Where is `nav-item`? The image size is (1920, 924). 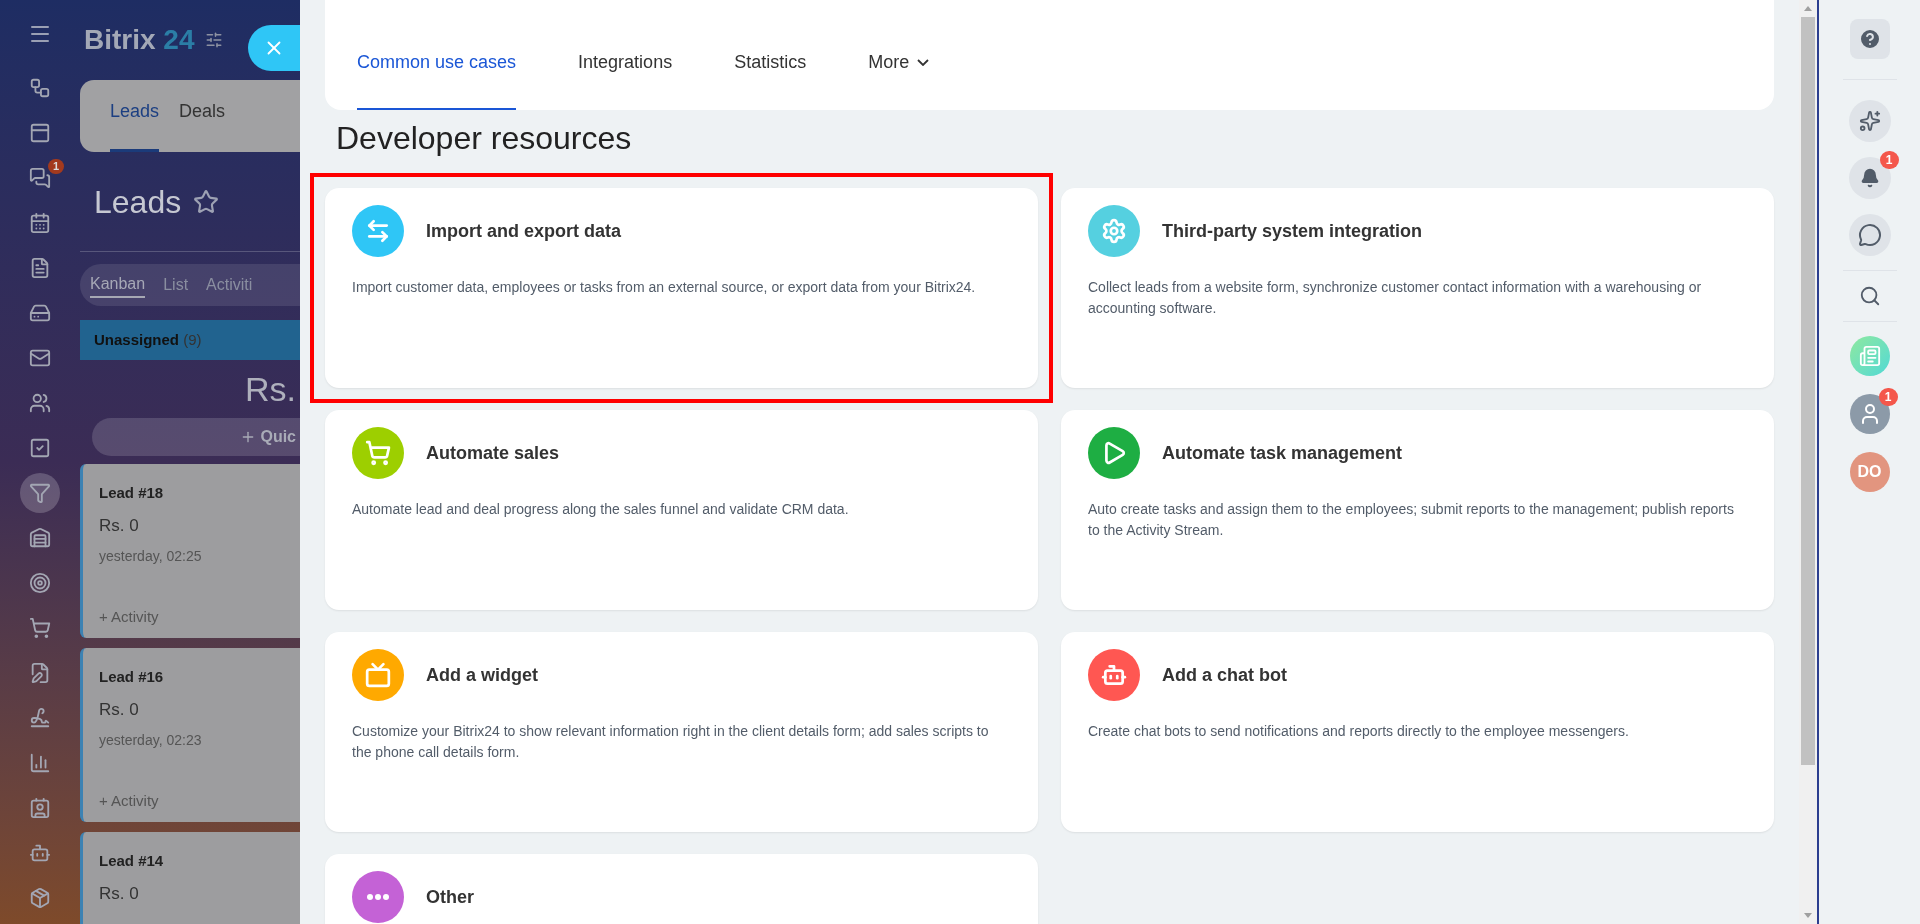 nav-item is located at coordinates (40, 493).